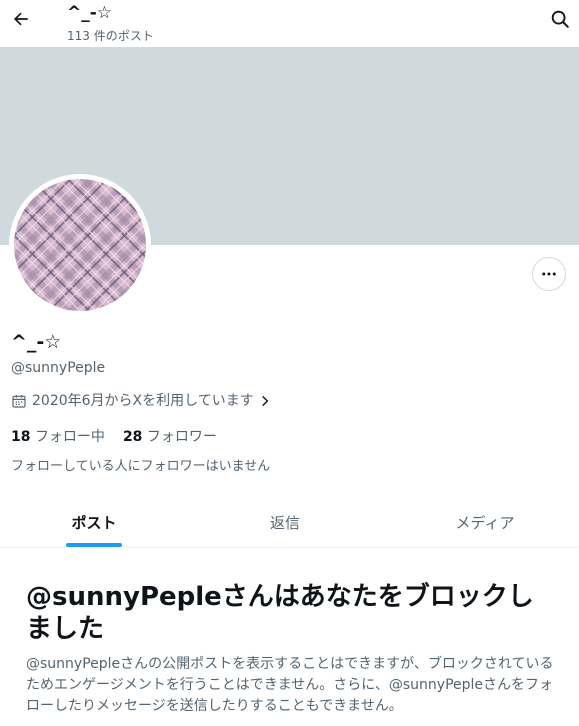  I want to click on search-button, so click(560, 19).